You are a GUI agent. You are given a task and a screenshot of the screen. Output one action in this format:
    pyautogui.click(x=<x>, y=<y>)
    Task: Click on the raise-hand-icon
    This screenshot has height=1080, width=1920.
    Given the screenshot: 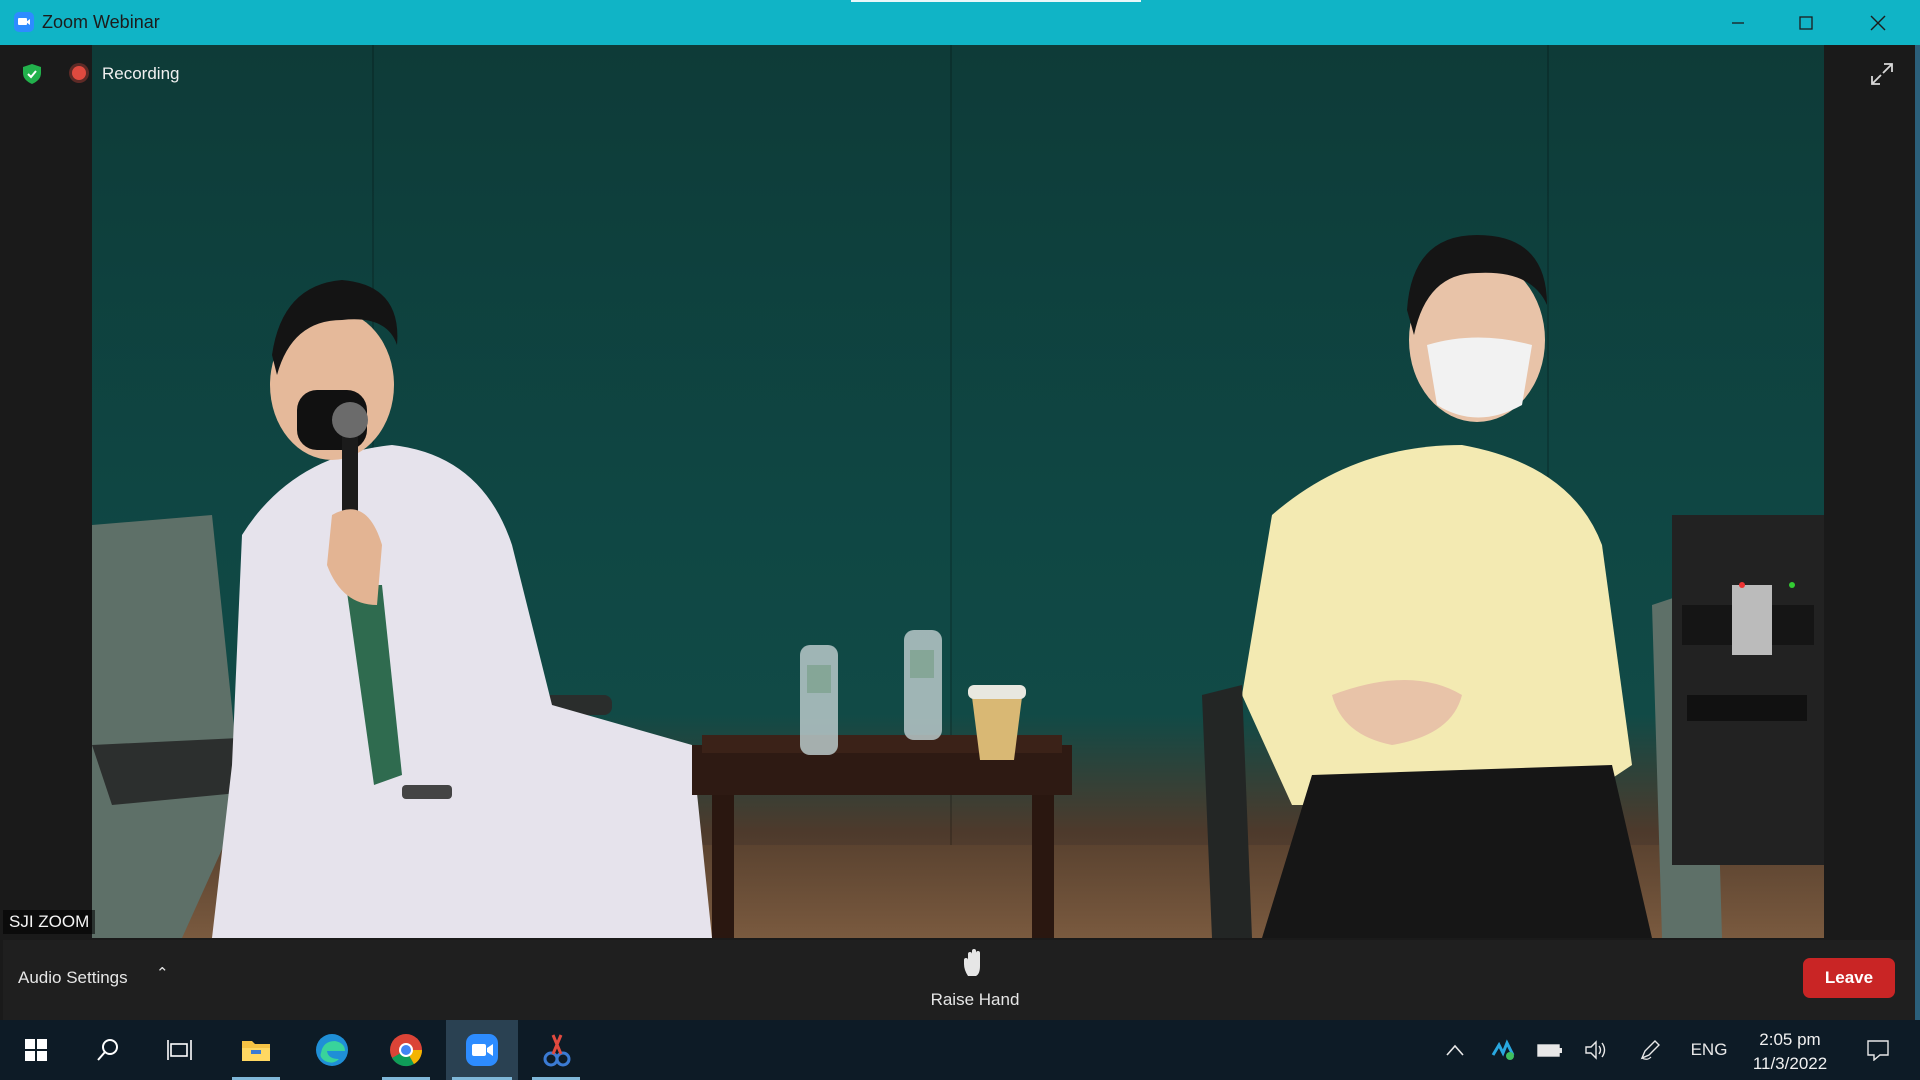 What is the action you would take?
    pyautogui.click(x=974, y=964)
    